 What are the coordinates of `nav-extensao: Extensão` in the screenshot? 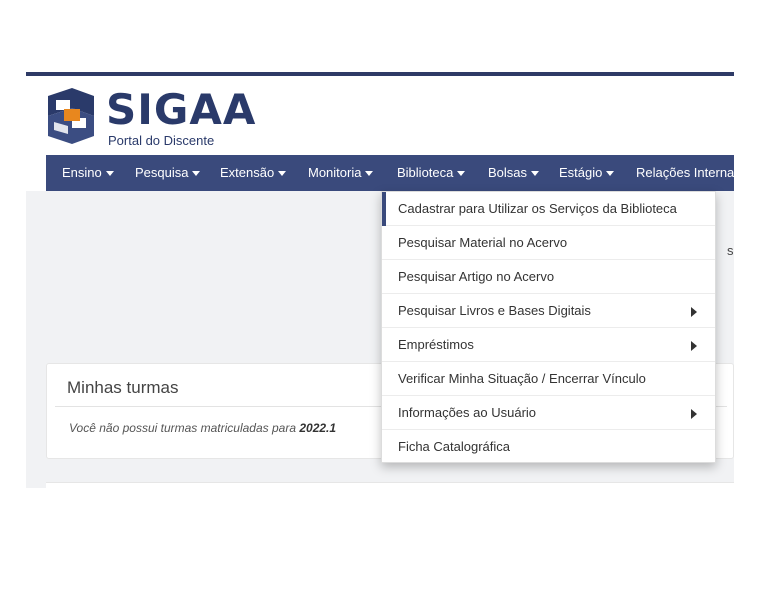 It's located at (253, 173).